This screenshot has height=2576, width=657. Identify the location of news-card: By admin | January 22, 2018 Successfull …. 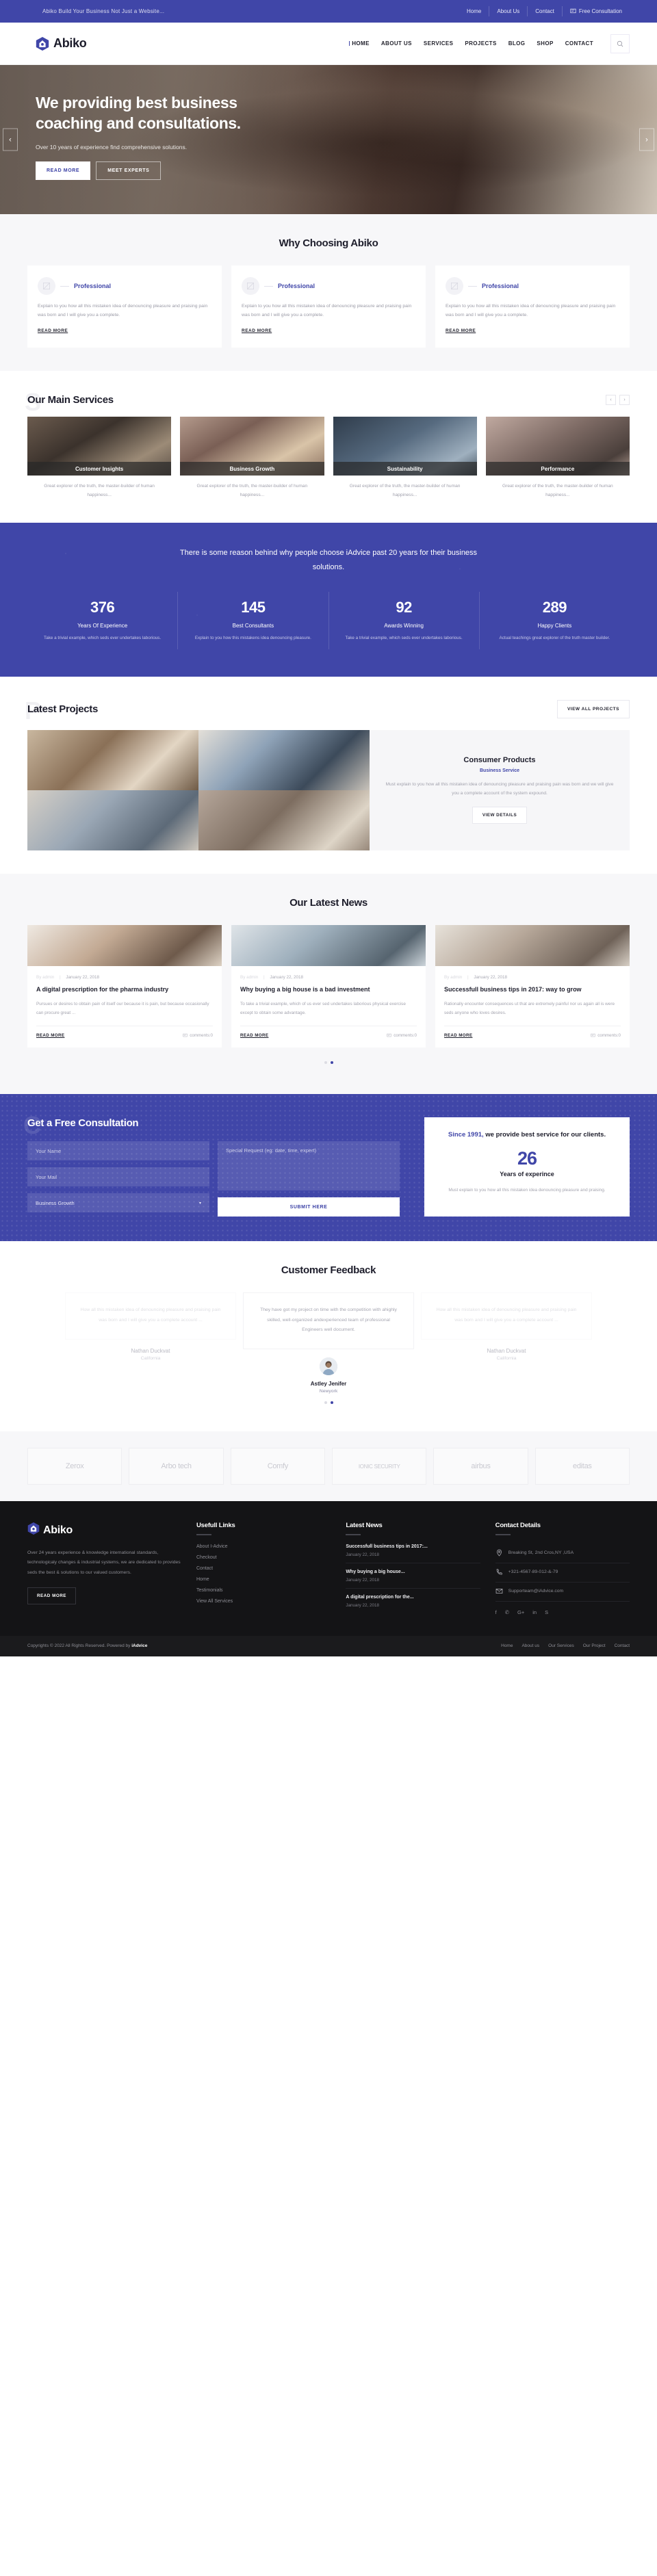
(532, 986).